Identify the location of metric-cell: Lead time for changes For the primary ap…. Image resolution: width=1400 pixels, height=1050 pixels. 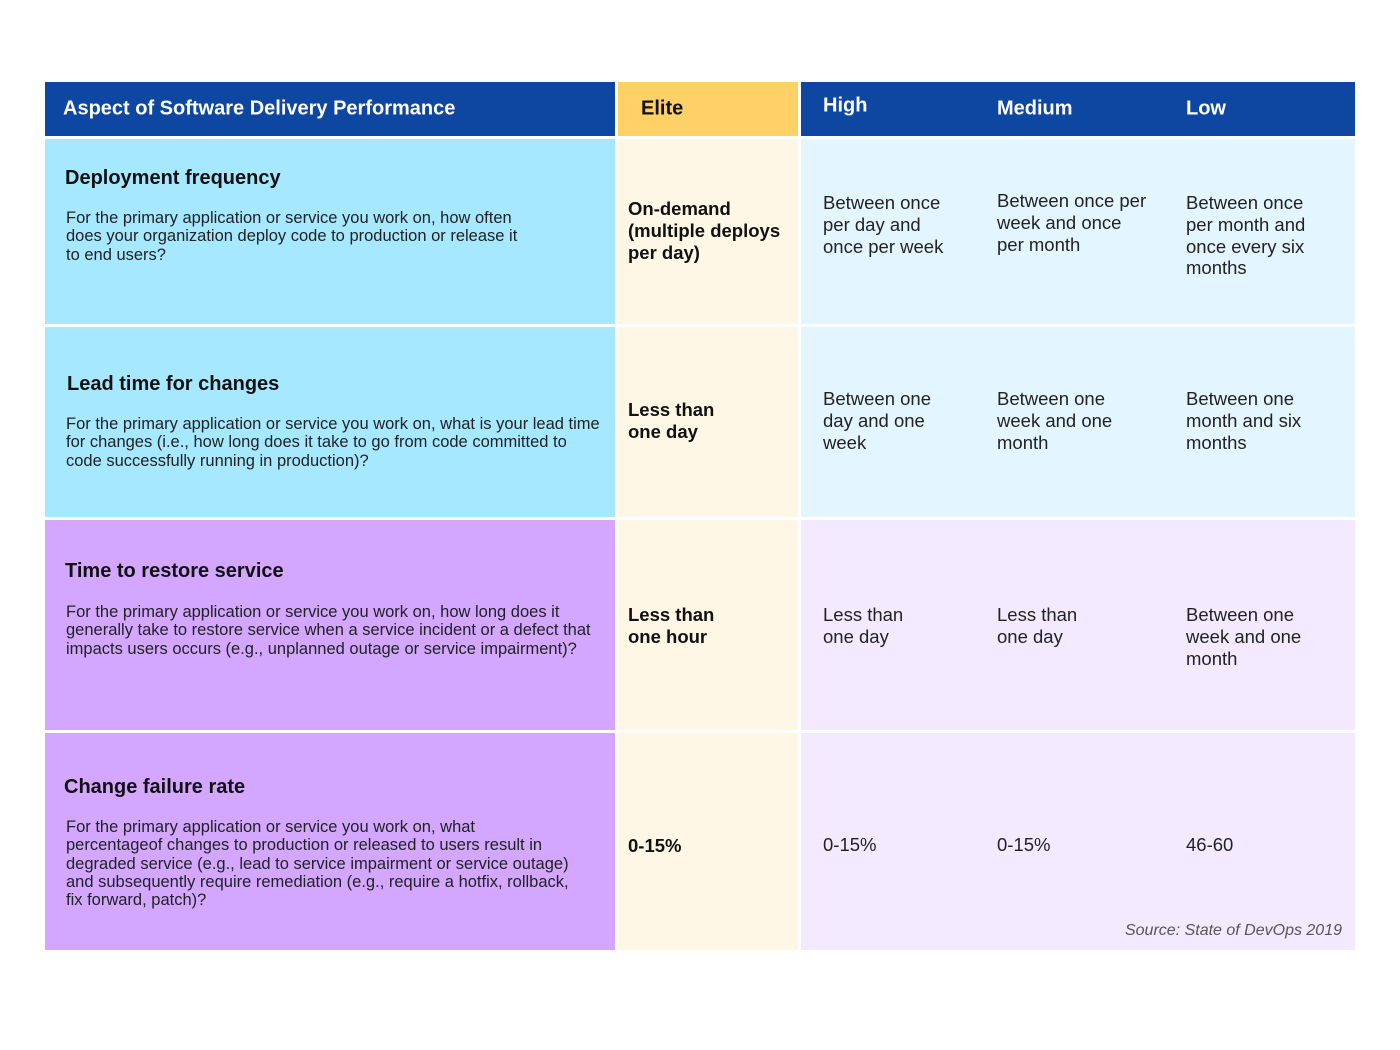
(330, 422).